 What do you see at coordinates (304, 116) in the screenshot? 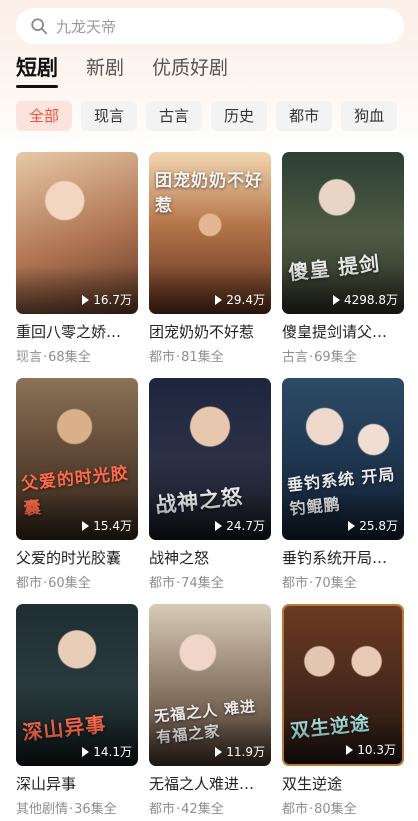
I see `chip-urban: 都市` at bounding box center [304, 116].